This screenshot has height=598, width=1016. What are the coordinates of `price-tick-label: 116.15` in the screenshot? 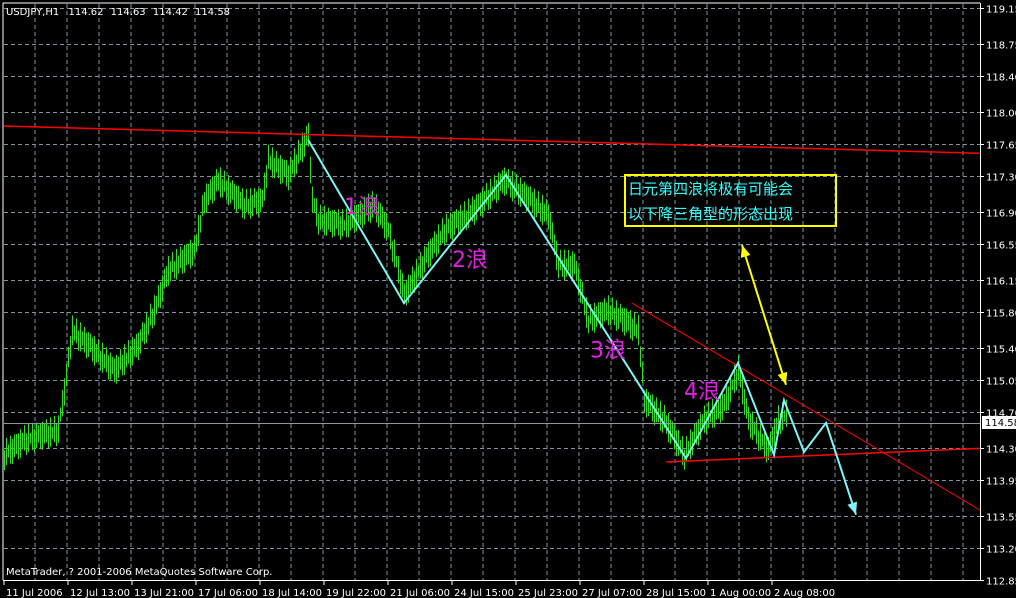 It's located at (1001, 282).